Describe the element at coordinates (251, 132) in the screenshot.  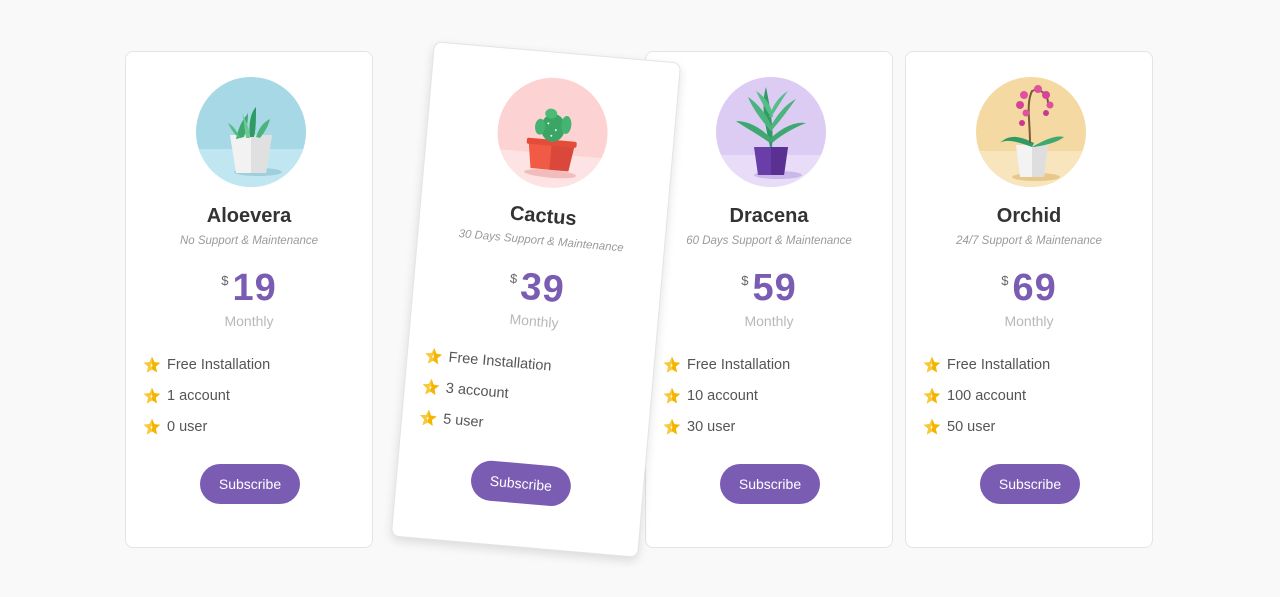
I see `aloe-plant-icon` at that location.